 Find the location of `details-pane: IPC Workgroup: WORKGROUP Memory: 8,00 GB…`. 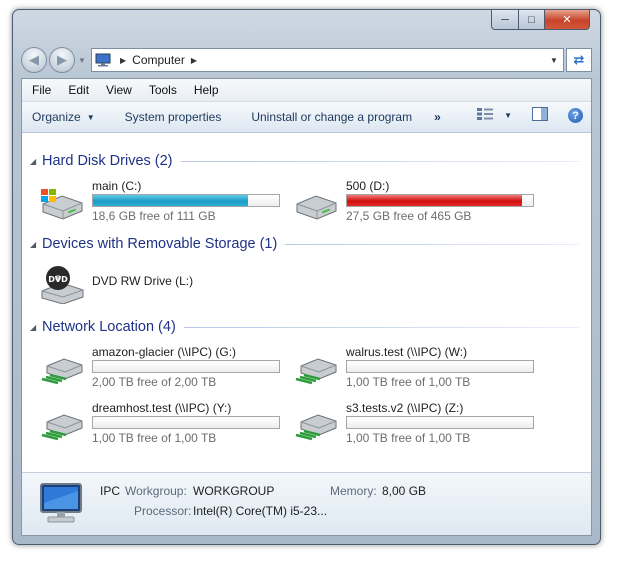

details-pane: IPC Workgroup: WORKGROUP Memory: 8,00 GB… is located at coordinates (306, 503).